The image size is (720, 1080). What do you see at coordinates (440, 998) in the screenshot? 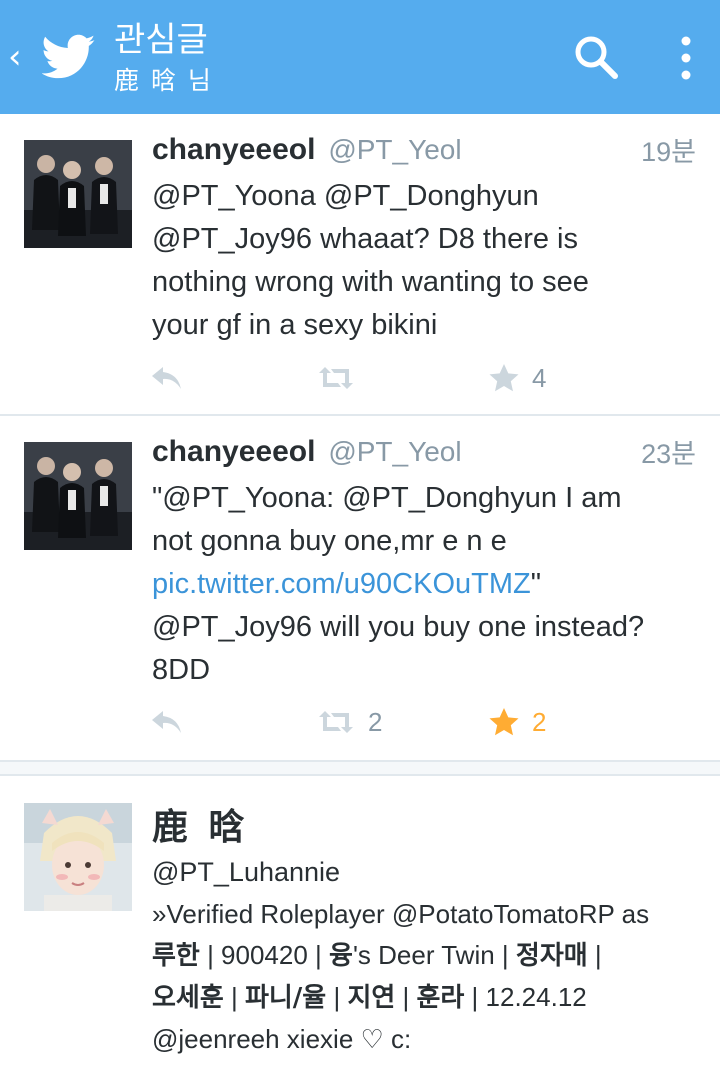
I see `bio-bold: 훈라` at bounding box center [440, 998].